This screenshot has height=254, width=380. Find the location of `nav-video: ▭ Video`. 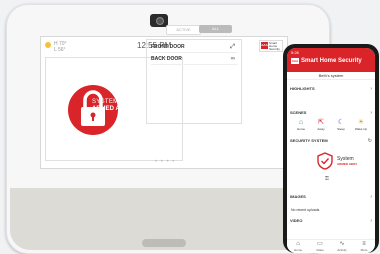

nav-video: ▭ Video is located at coordinates (320, 246).